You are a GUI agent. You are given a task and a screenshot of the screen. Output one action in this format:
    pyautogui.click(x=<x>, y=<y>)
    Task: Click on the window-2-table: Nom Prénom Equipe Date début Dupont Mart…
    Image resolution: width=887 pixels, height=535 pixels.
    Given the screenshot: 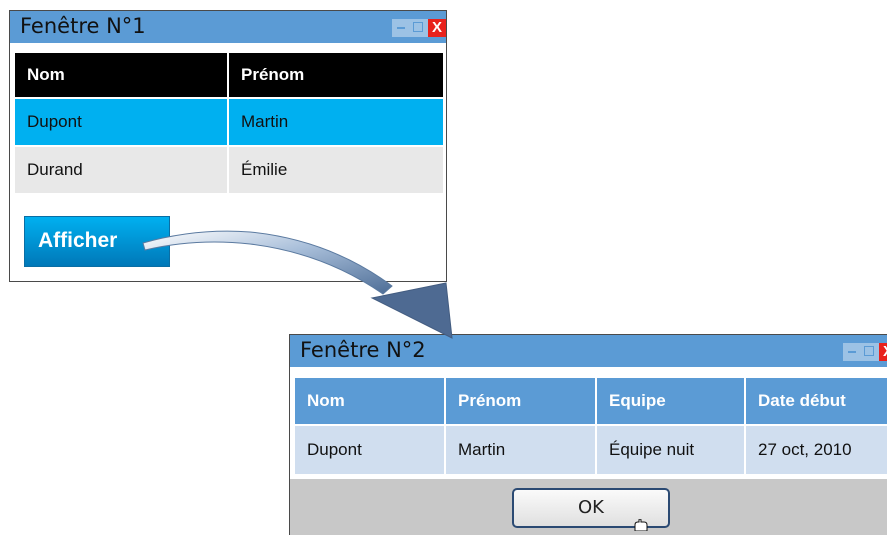 What is the action you would take?
    pyautogui.click(x=590, y=426)
    